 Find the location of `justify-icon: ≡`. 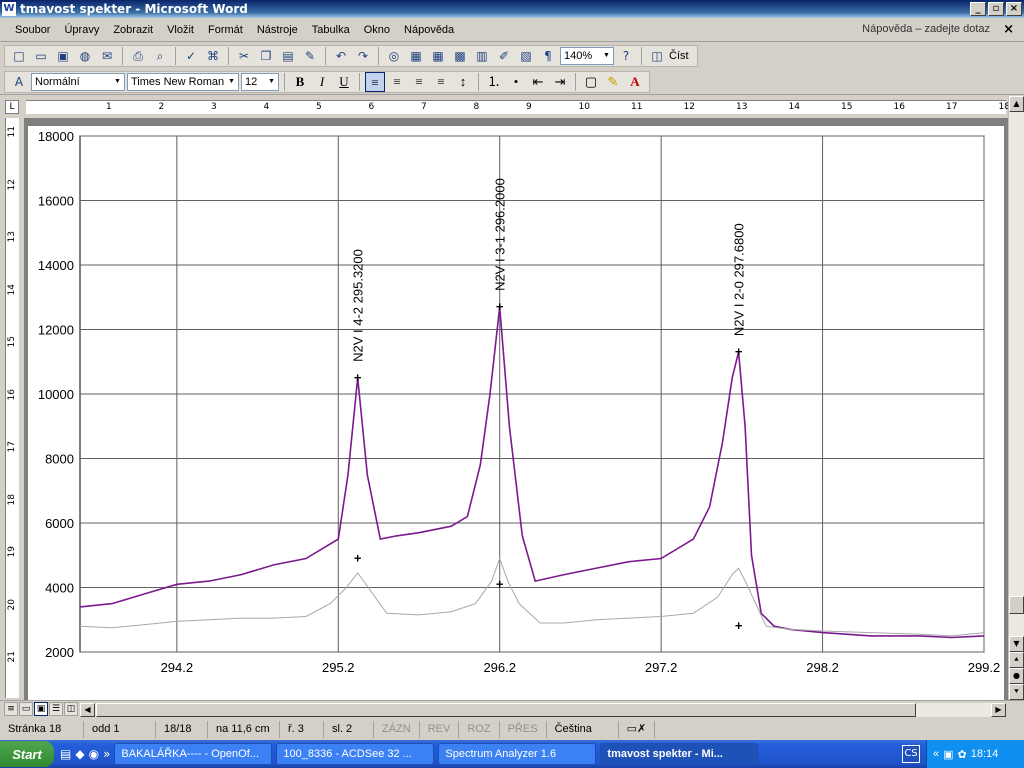

justify-icon: ≡ is located at coordinates (441, 82).